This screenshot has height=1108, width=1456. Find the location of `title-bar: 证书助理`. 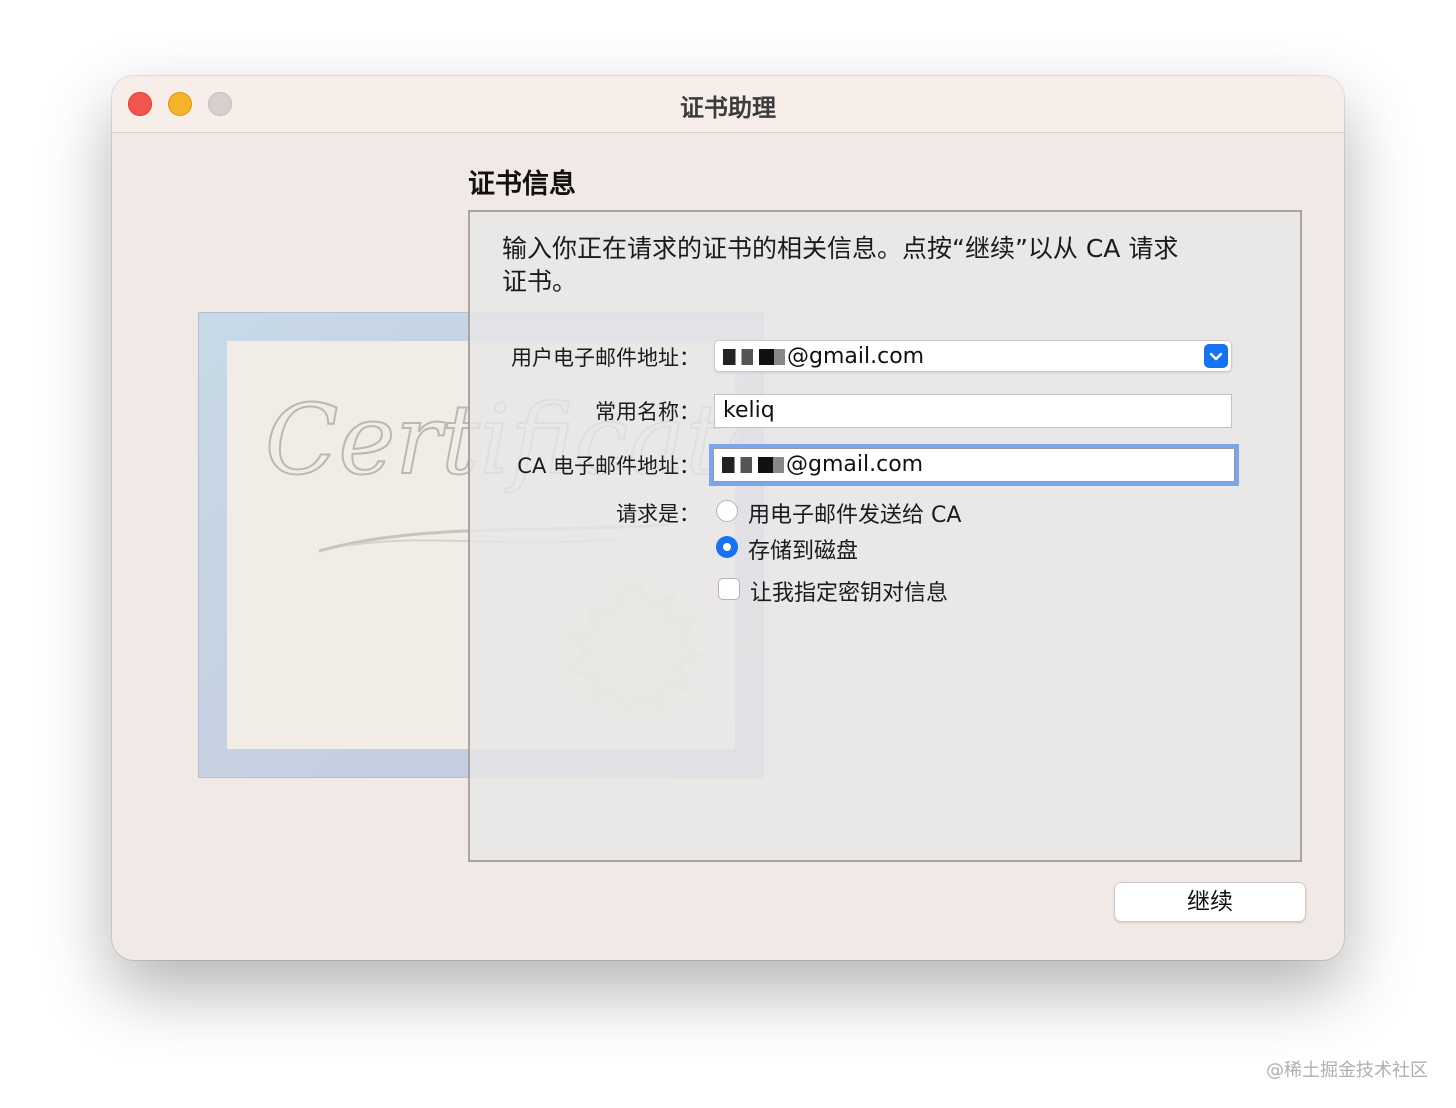

title-bar: 证书助理 is located at coordinates (728, 104).